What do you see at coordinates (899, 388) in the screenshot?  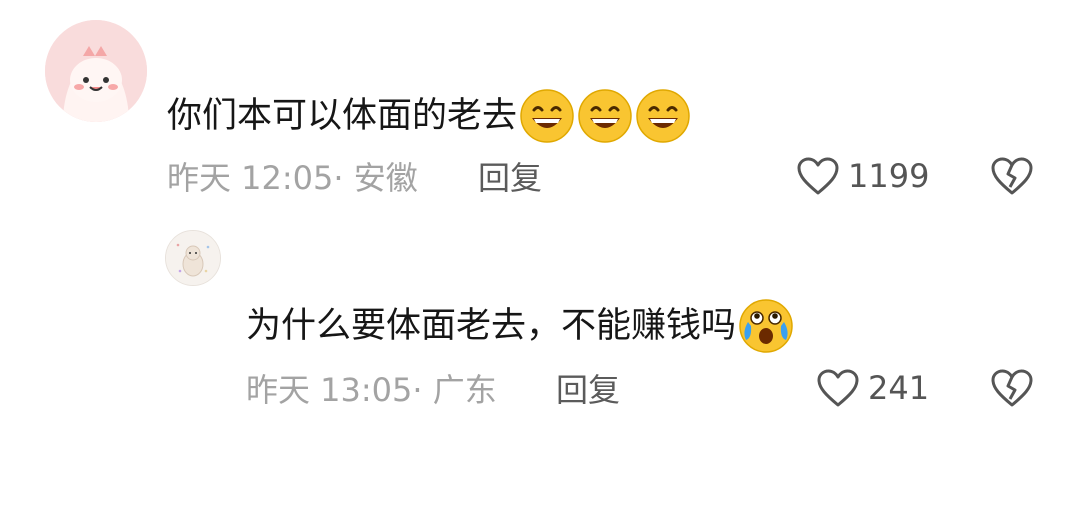 I see `like-count: 241` at bounding box center [899, 388].